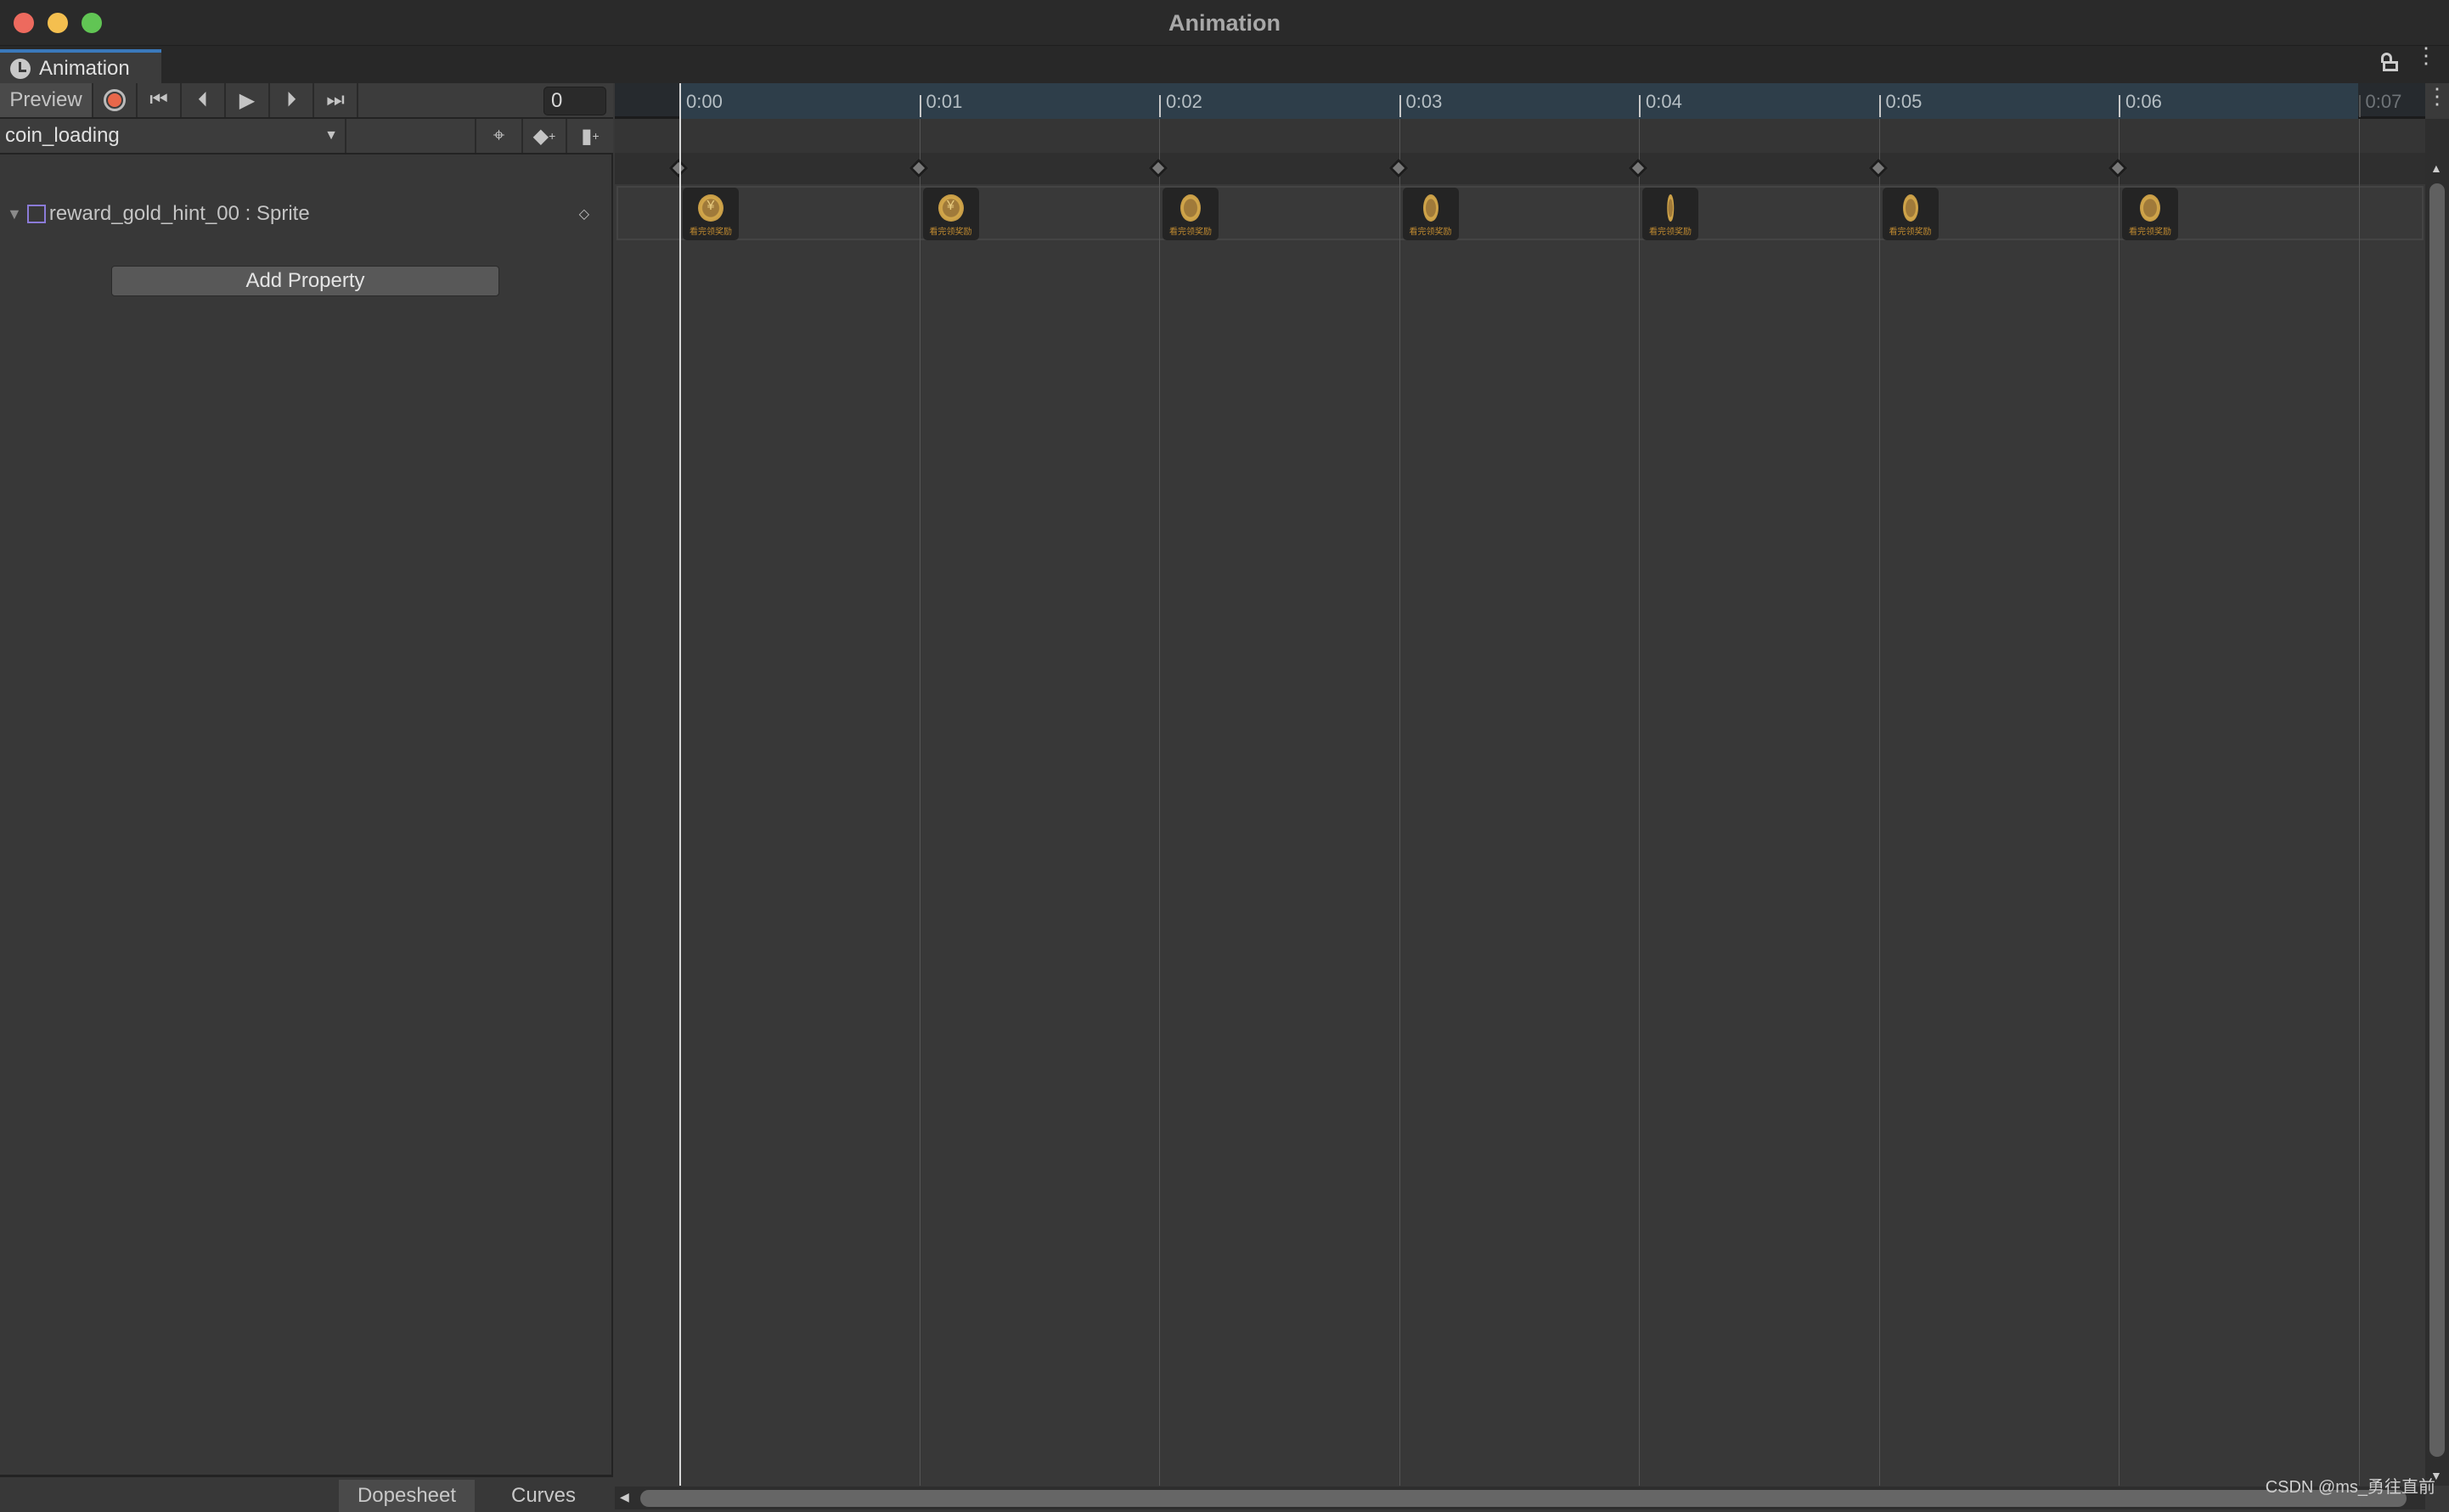 Image resolution: width=2449 pixels, height=1512 pixels. What do you see at coordinates (46, 100) in the screenshot?
I see `preview-button: Preview` at bounding box center [46, 100].